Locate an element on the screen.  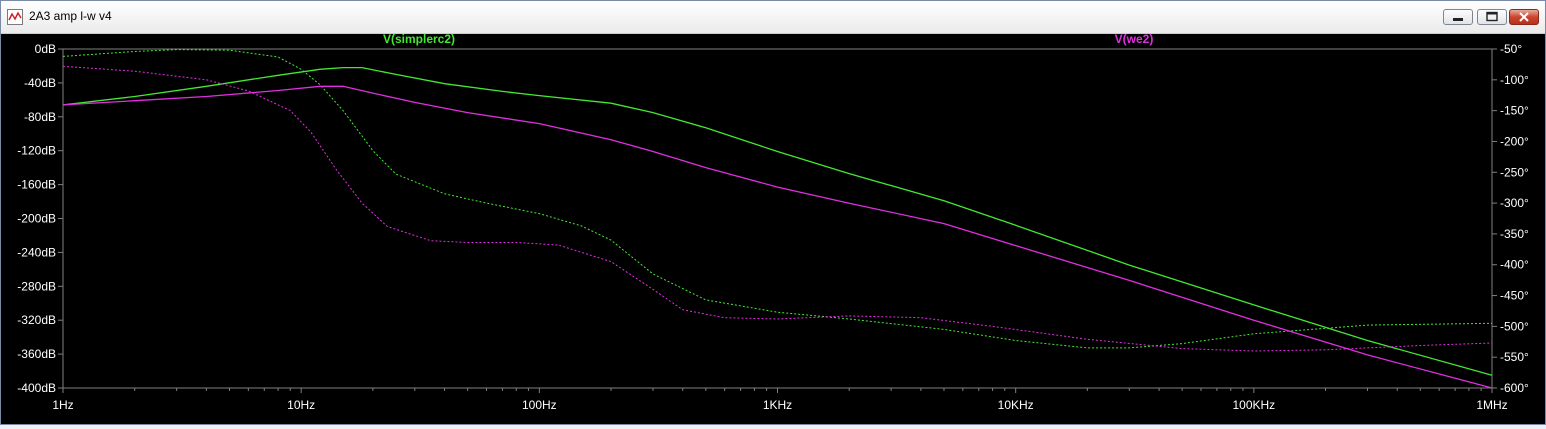
x-tick-label: 100KHz is located at coordinates (1253, 405).